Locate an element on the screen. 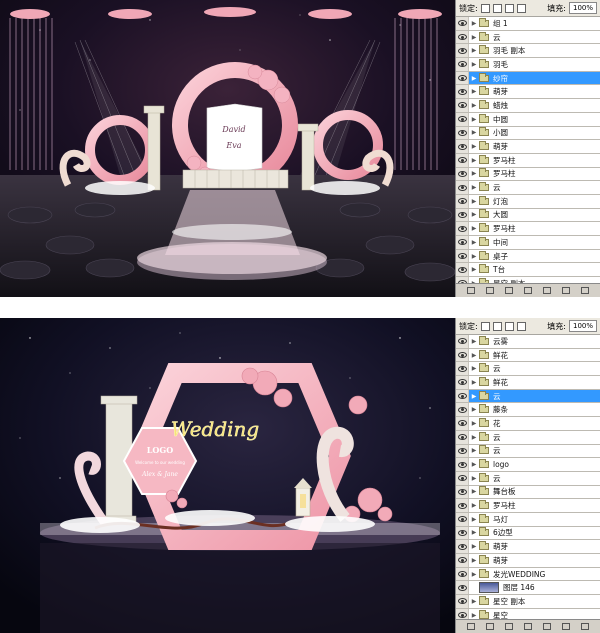 Image resolution: width=600 pixels, height=633 pixels. layer-row: ▶ 藤条 is located at coordinates (528, 410).